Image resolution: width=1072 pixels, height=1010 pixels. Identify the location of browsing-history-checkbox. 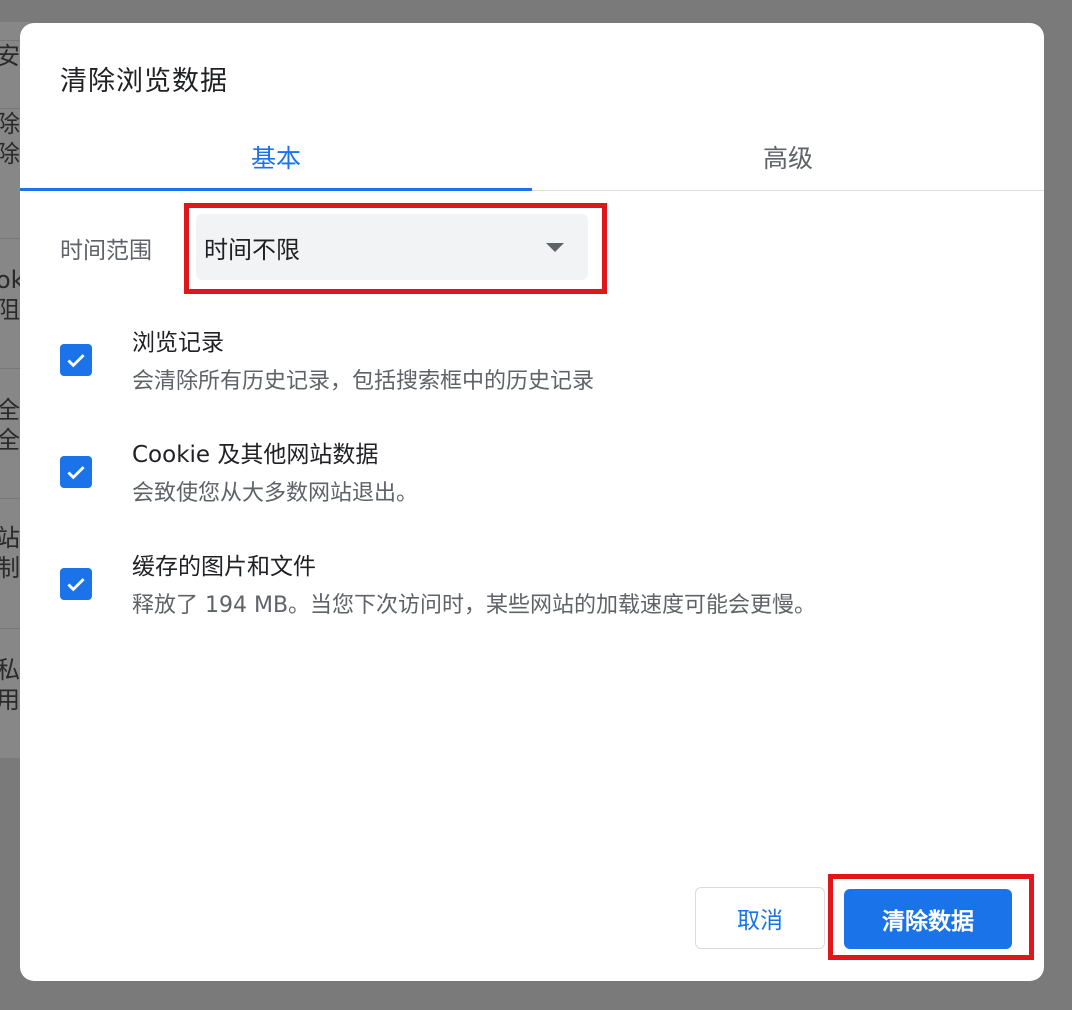
(76, 360).